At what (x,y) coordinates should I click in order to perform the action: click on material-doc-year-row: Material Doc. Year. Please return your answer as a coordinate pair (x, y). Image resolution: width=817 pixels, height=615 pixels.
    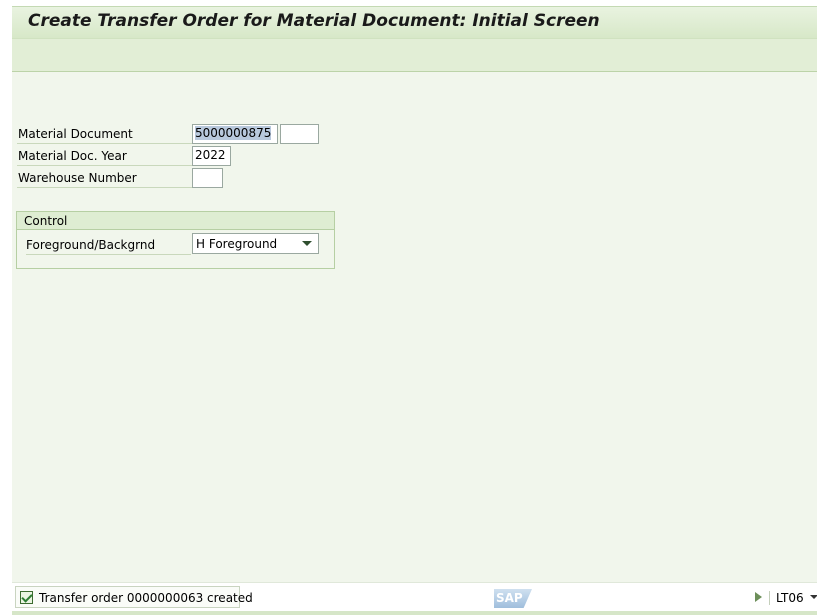
    Looking at the image, I should click on (104, 156).